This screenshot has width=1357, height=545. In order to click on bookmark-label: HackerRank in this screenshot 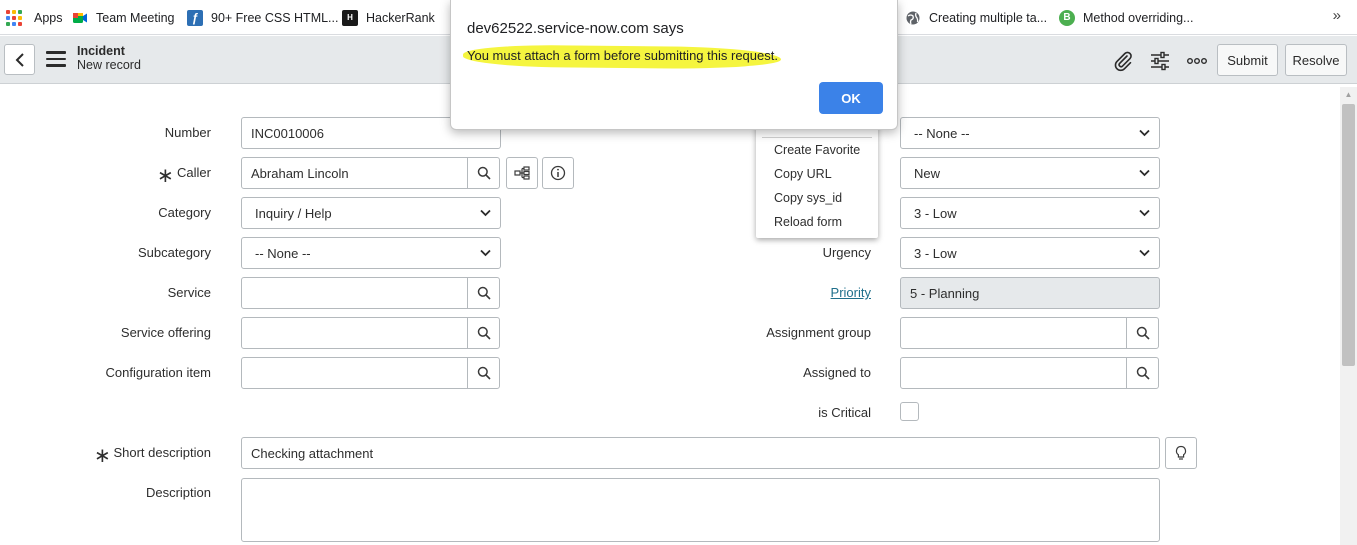, I will do `click(400, 18)`.